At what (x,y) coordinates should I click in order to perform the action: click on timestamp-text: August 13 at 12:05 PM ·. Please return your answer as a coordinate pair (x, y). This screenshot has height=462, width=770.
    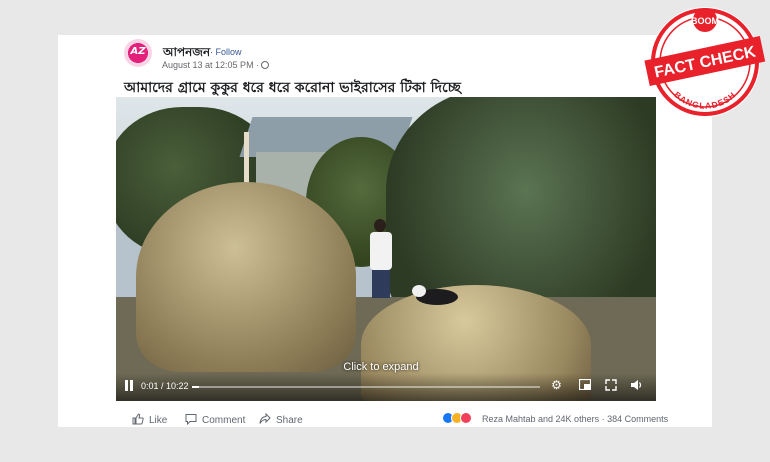
    Looking at the image, I should click on (211, 65).